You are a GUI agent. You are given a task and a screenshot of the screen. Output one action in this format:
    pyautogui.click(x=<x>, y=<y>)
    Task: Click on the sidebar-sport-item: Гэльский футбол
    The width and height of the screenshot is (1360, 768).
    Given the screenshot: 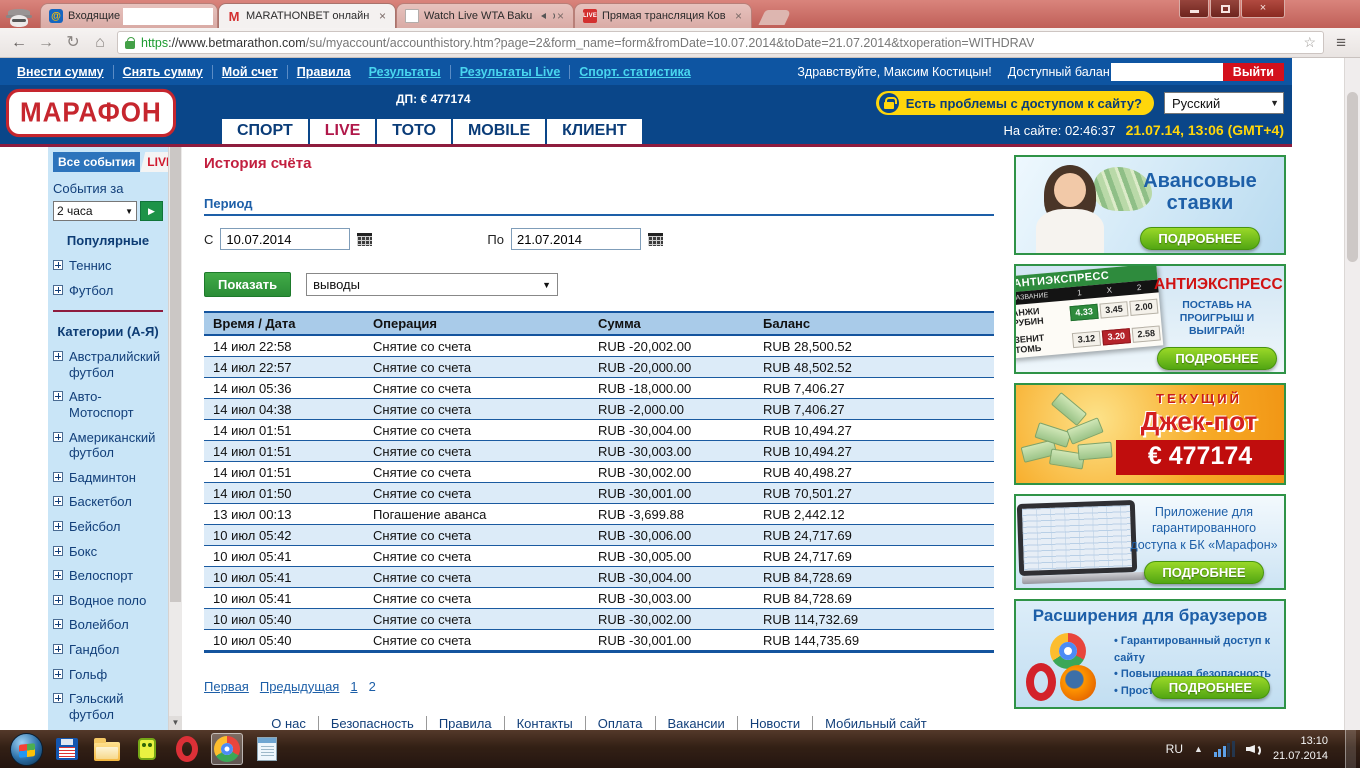 What is the action you would take?
    pyautogui.click(x=108, y=706)
    